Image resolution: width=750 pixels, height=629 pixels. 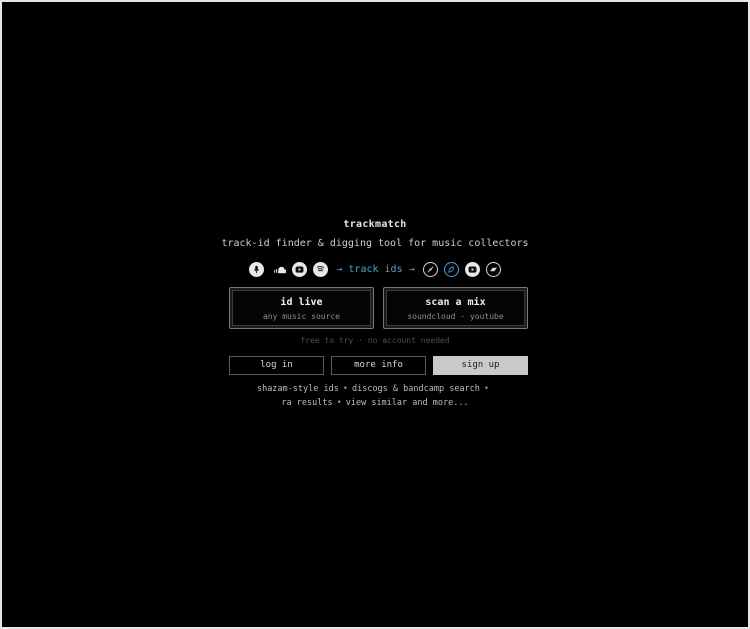 I want to click on feature-item: discogs & bandcamp search, so click(x=415, y=389).